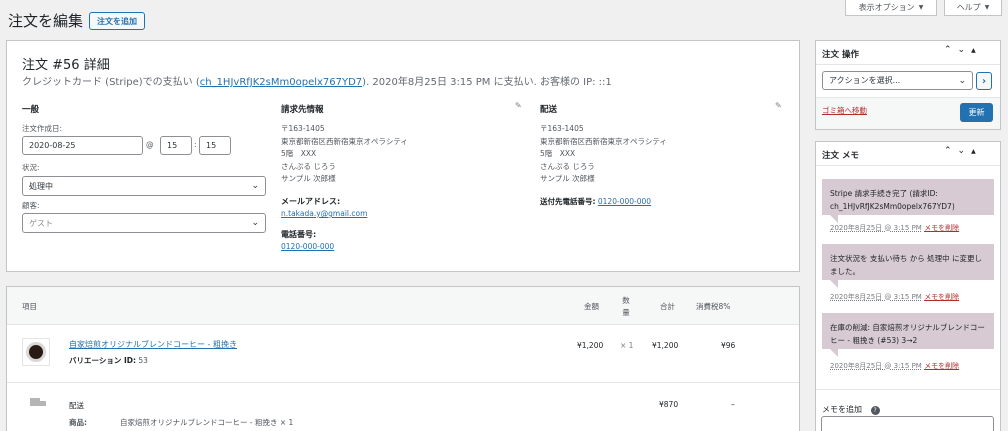 Image resolution: width=1008 pixels, height=431 pixels. Describe the element at coordinates (851, 409) in the screenshot. I see `add-note-label-row: メモを追加 ?` at that location.